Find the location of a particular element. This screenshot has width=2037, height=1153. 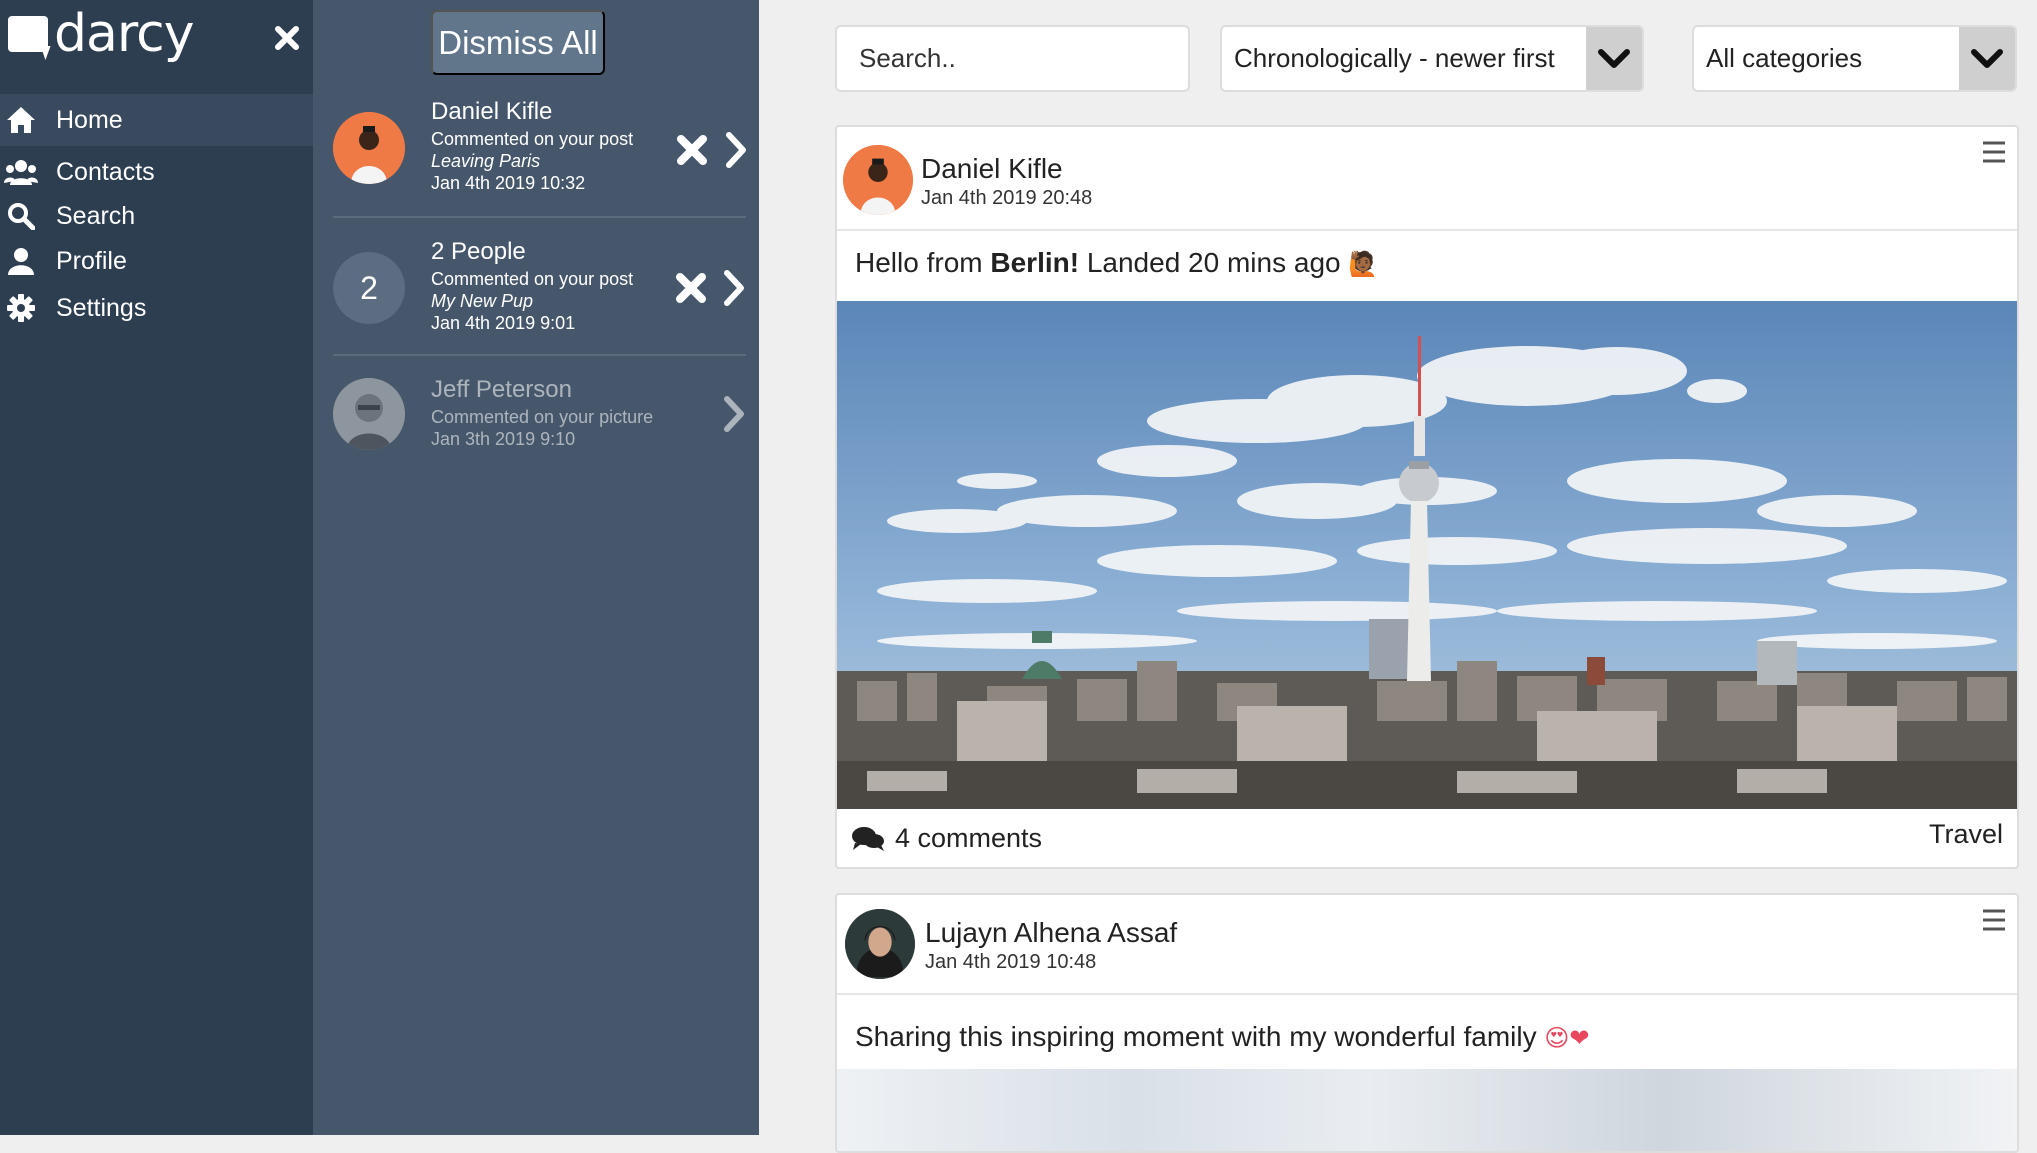

sidebar-item-label: Settings is located at coordinates (101, 307).